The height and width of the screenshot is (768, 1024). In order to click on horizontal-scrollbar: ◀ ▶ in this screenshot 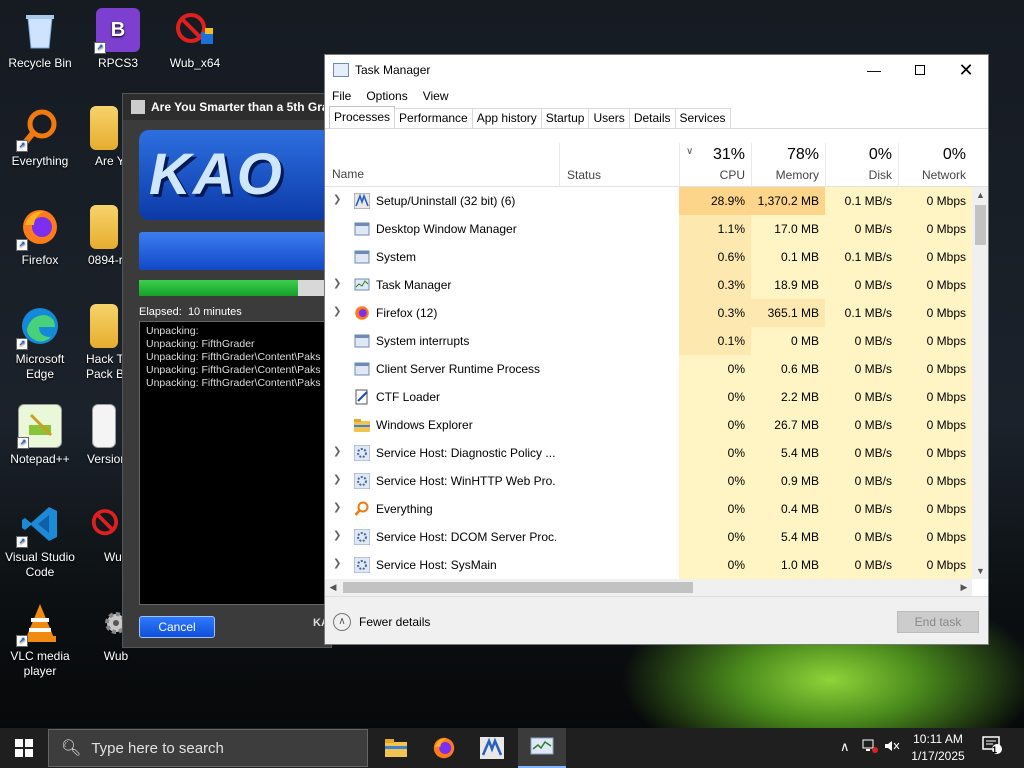, I will do `click(648, 587)`.